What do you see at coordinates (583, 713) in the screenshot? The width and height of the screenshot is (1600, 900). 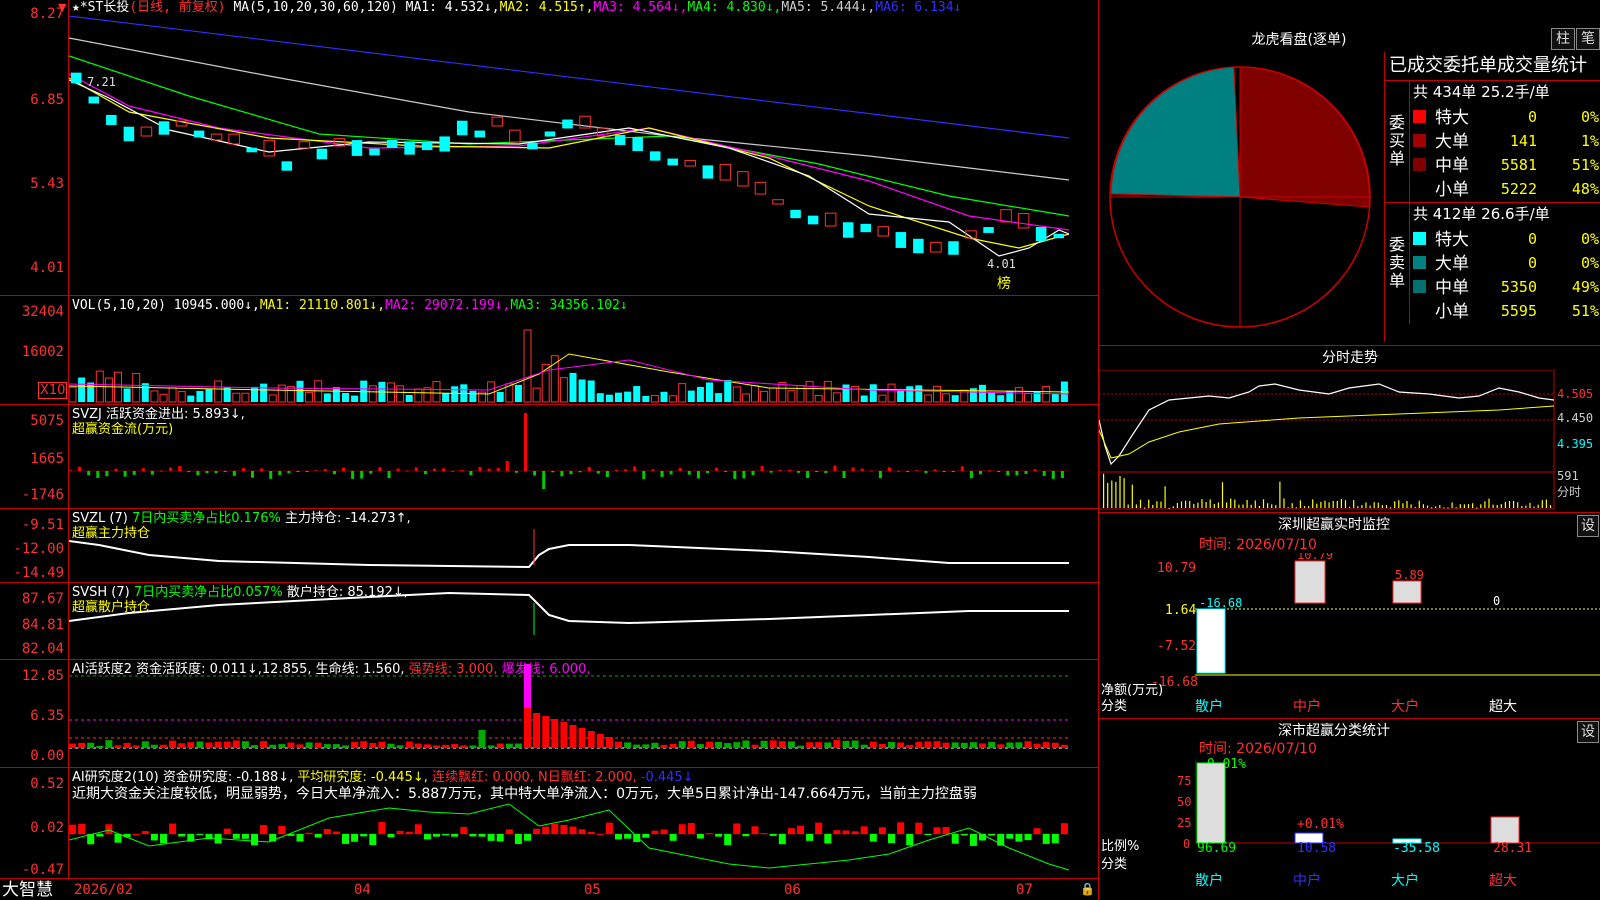 I see `ai-active-chart` at bounding box center [583, 713].